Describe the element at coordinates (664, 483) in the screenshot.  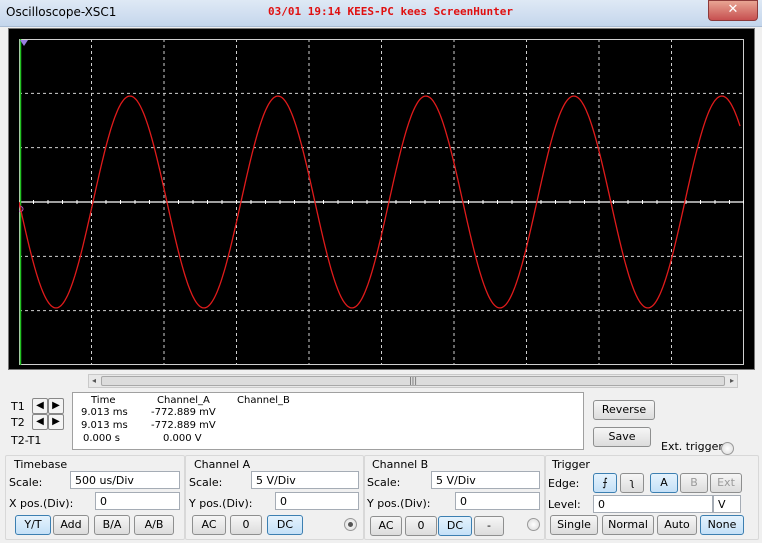
I see `trigger-source-a-button: A` at that location.